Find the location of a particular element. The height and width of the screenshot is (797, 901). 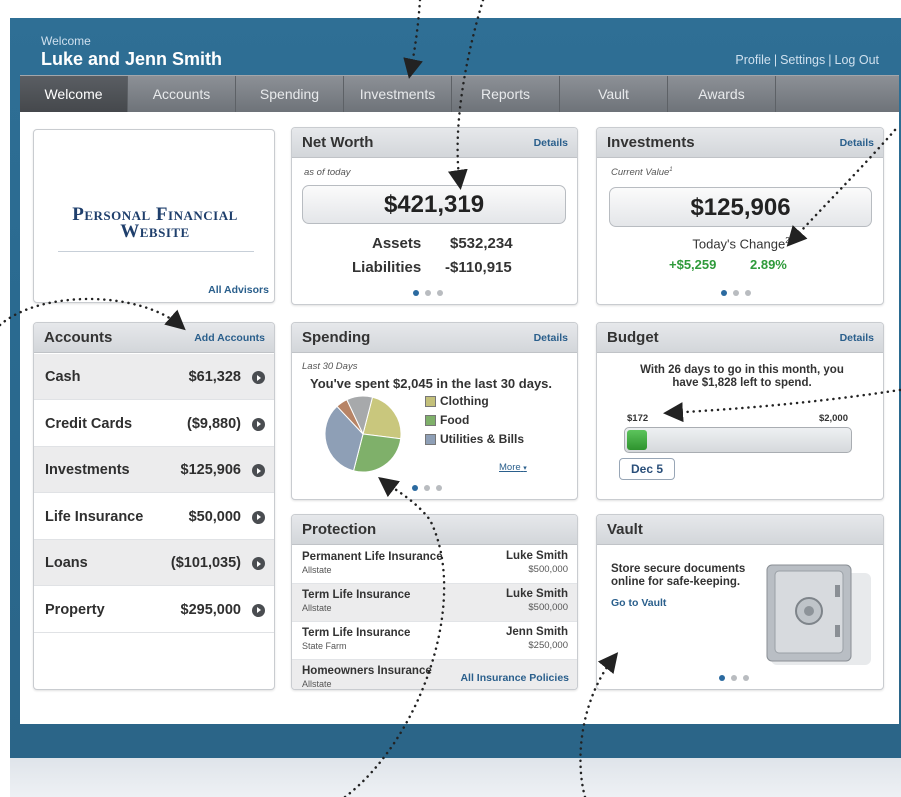

arrow-spending-pie is located at coordinates (394, 636).